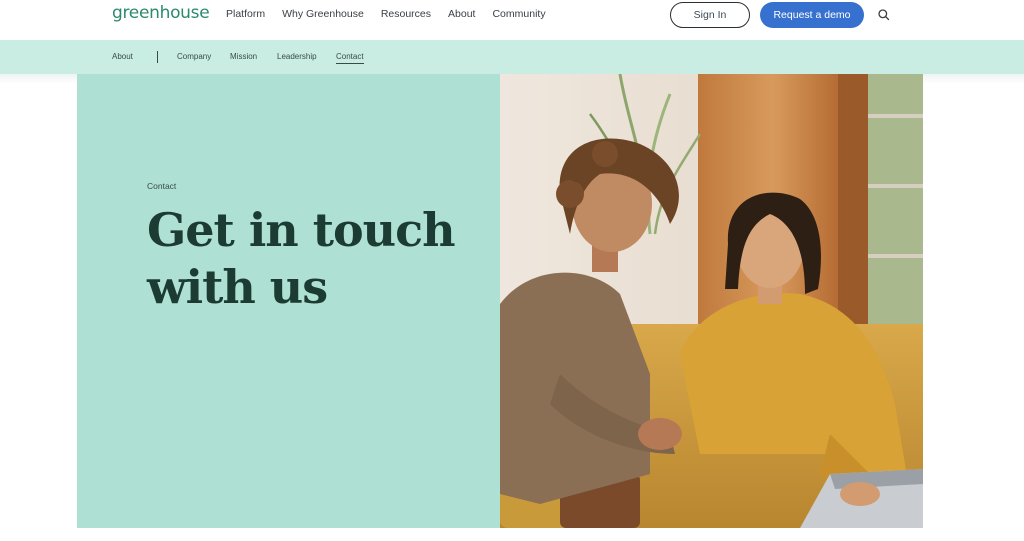 The width and height of the screenshot is (1024, 541). Describe the element at coordinates (512, 57) in the screenshot. I see `sub-navigation: About Company Mission Leadership Contact` at that location.